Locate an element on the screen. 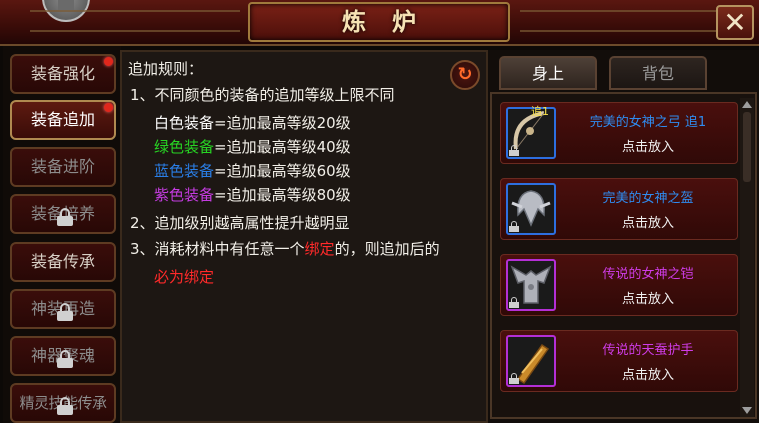  title-plaque: 炼炉 is located at coordinates (379, 22).